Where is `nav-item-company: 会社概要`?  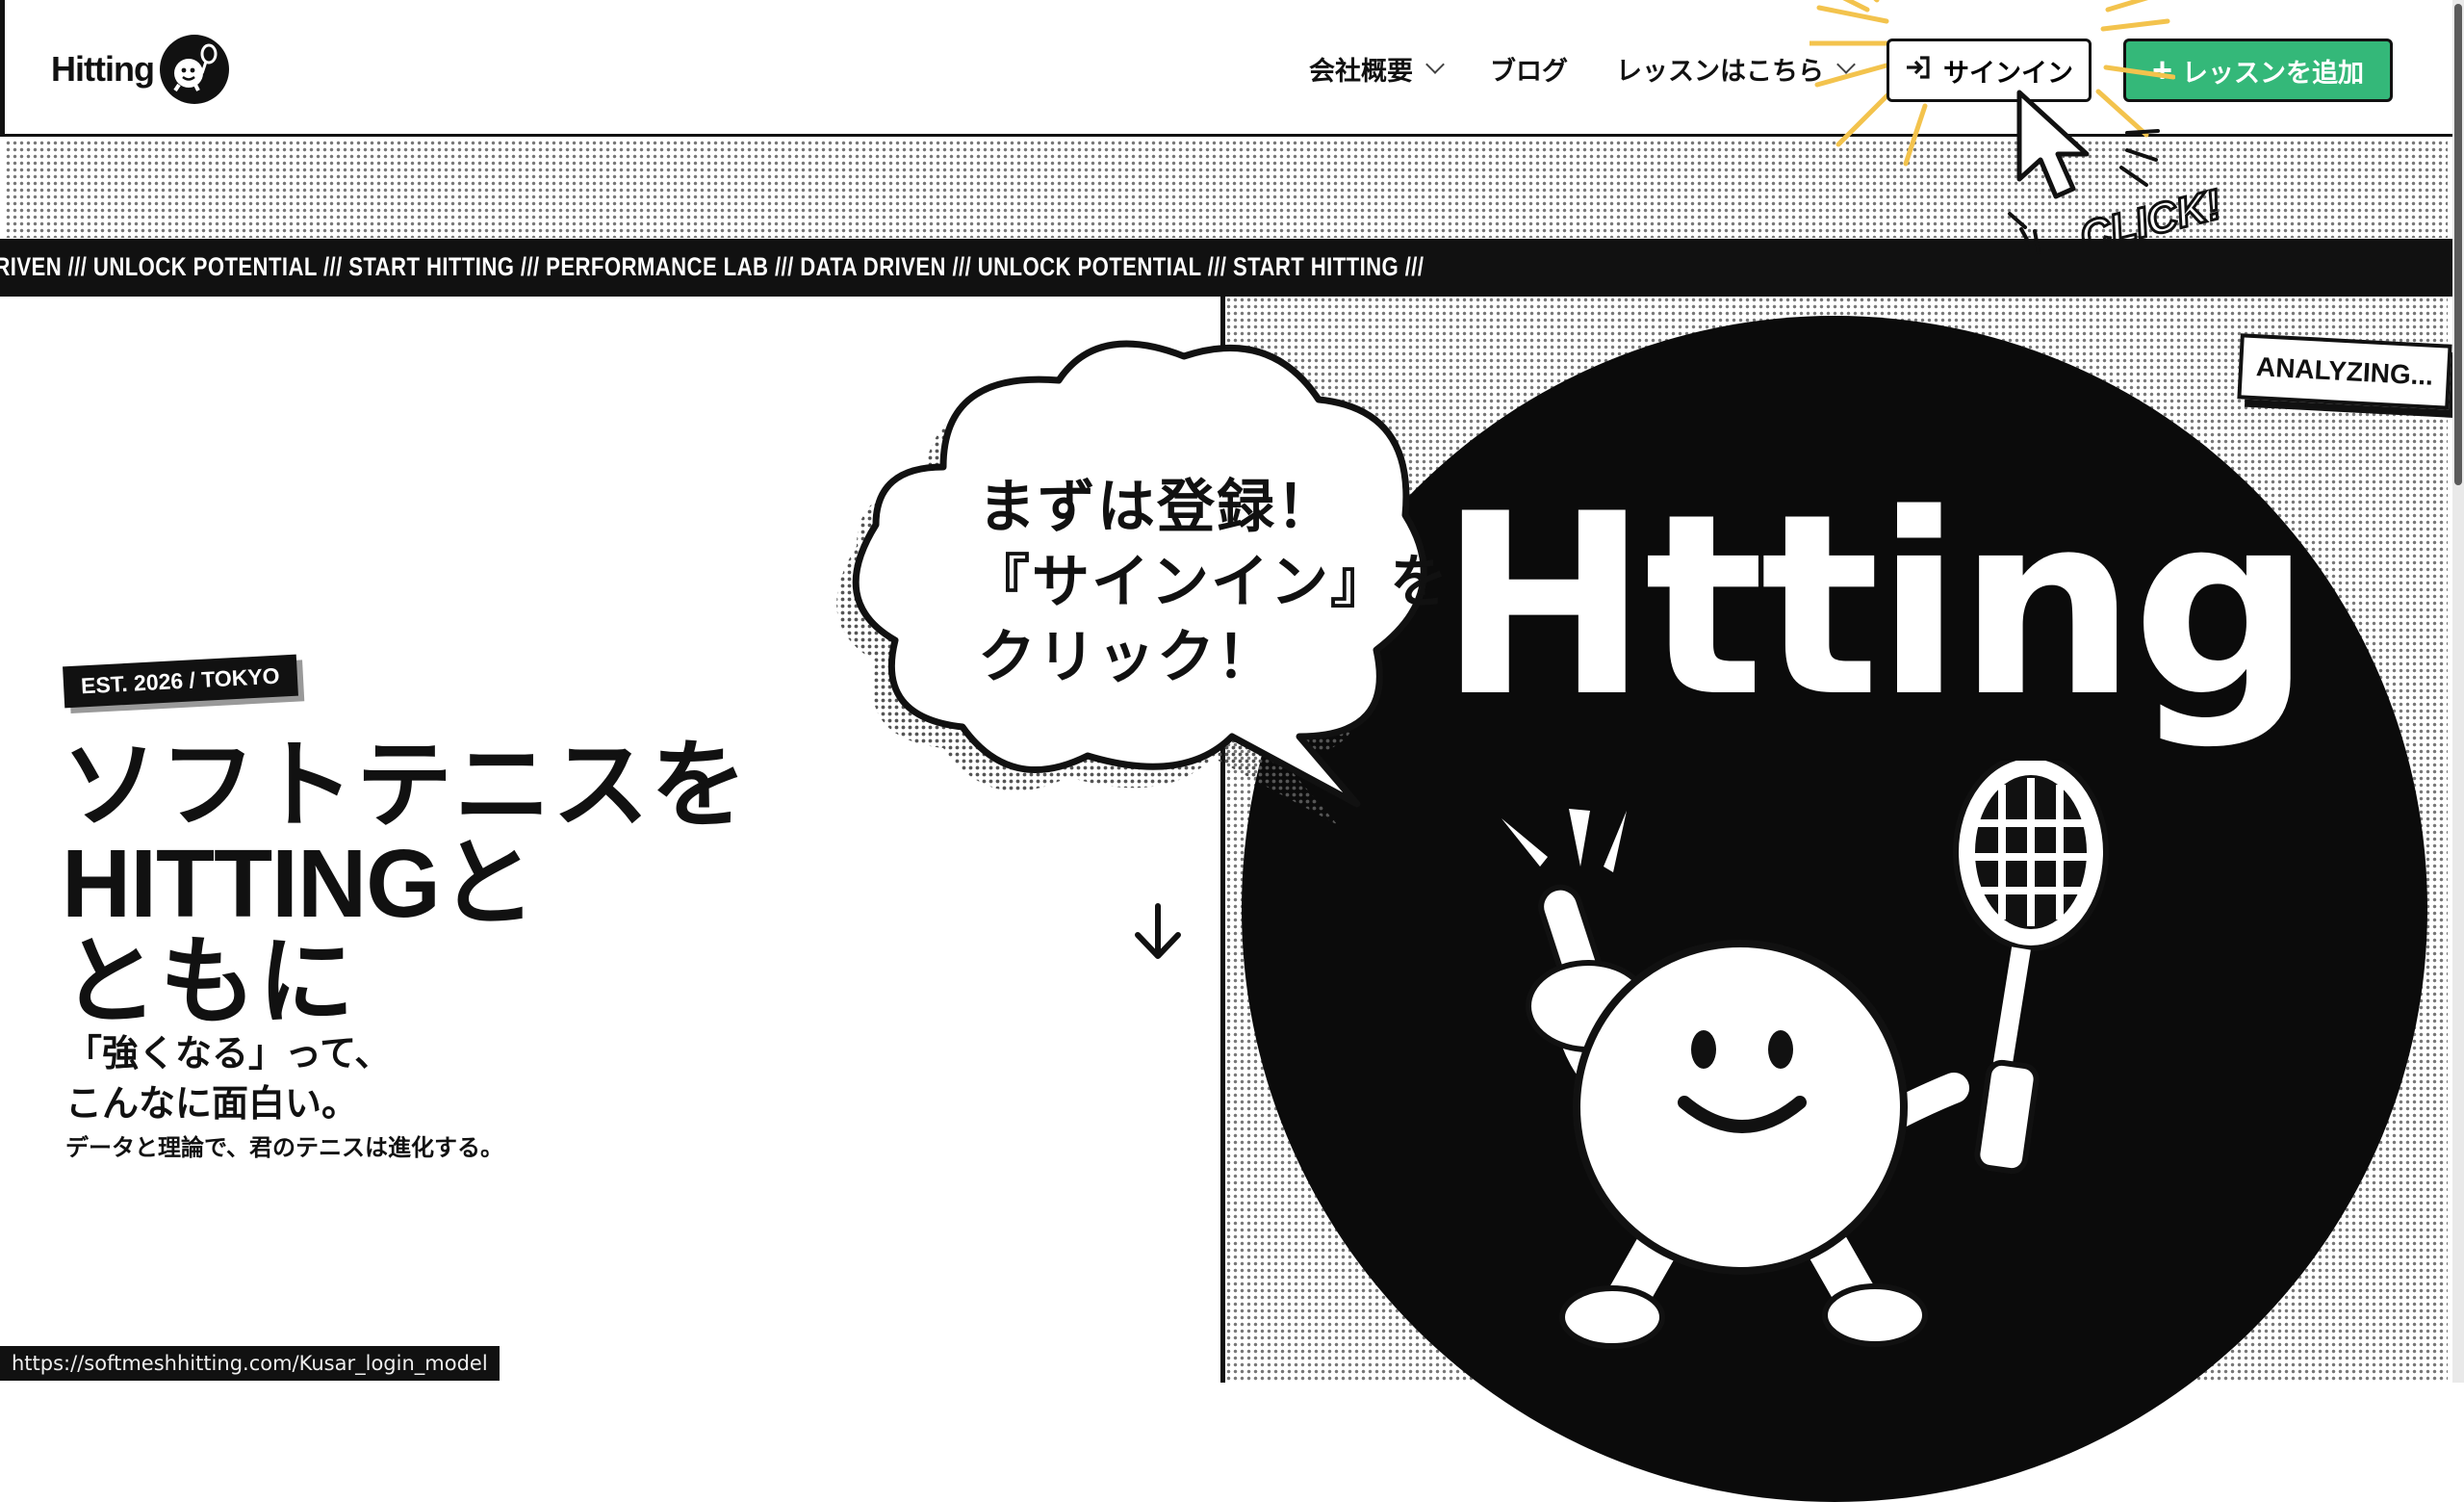
nav-item-company: 会社概要 is located at coordinates (1377, 69).